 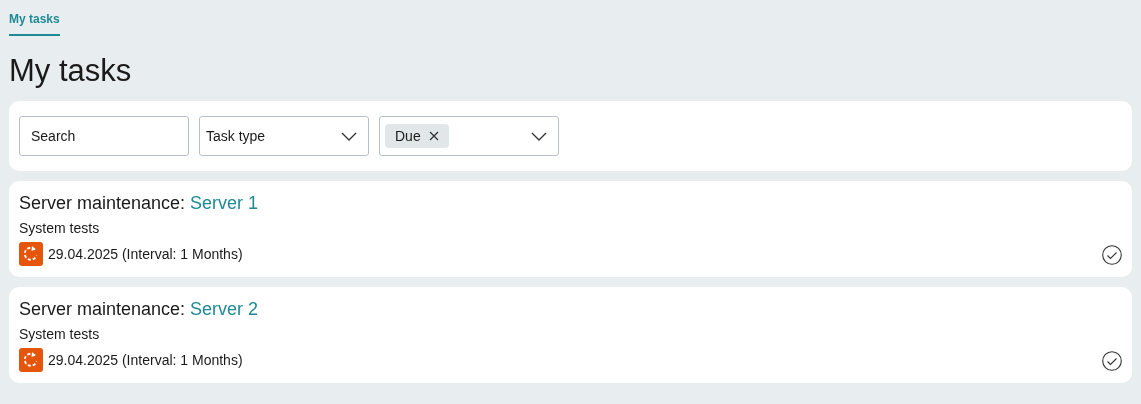 What do you see at coordinates (469, 136) in the screenshot?
I see `status-dropdown: Due` at bounding box center [469, 136].